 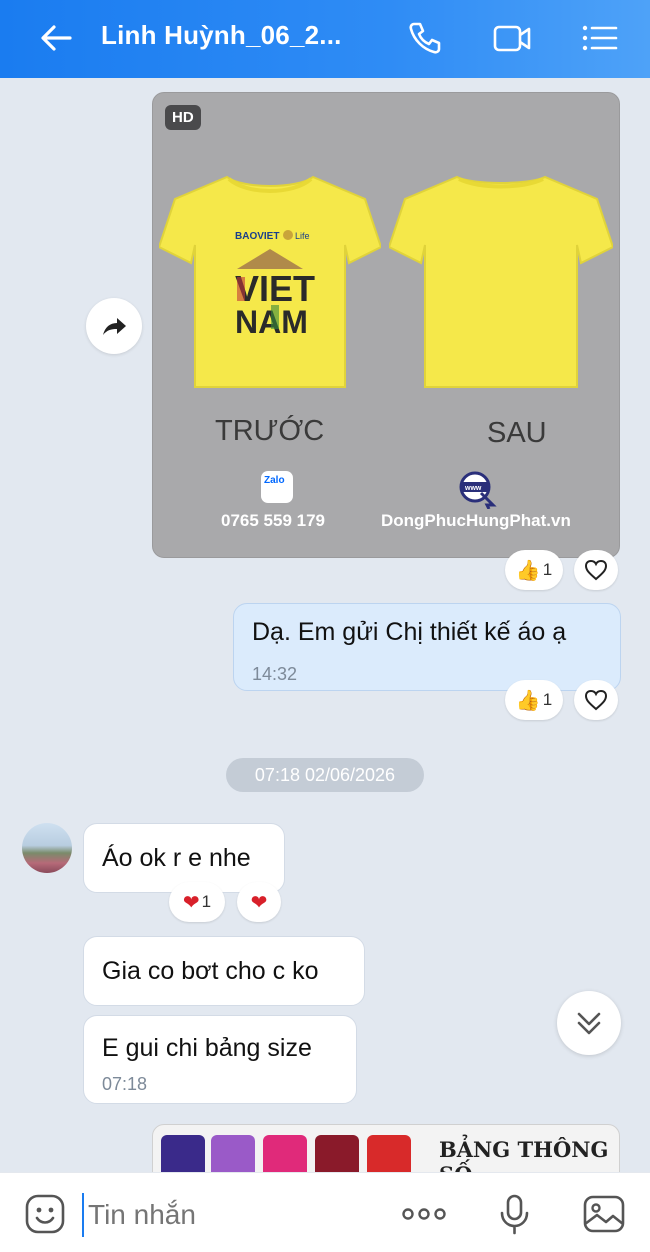 I want to click on double-chevron-down-icon, so click(x=589, y=1023).